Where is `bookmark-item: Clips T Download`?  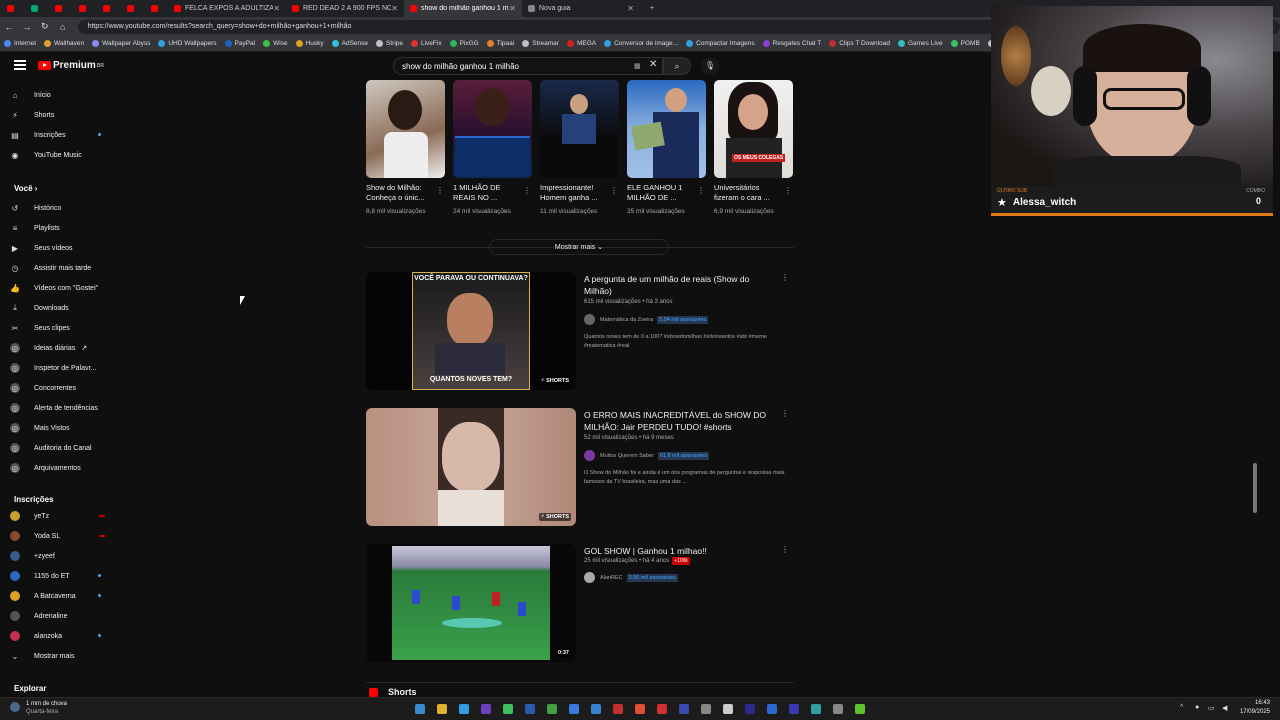
bookmark-item: Clips T Download is located at coordinates (859, 43).